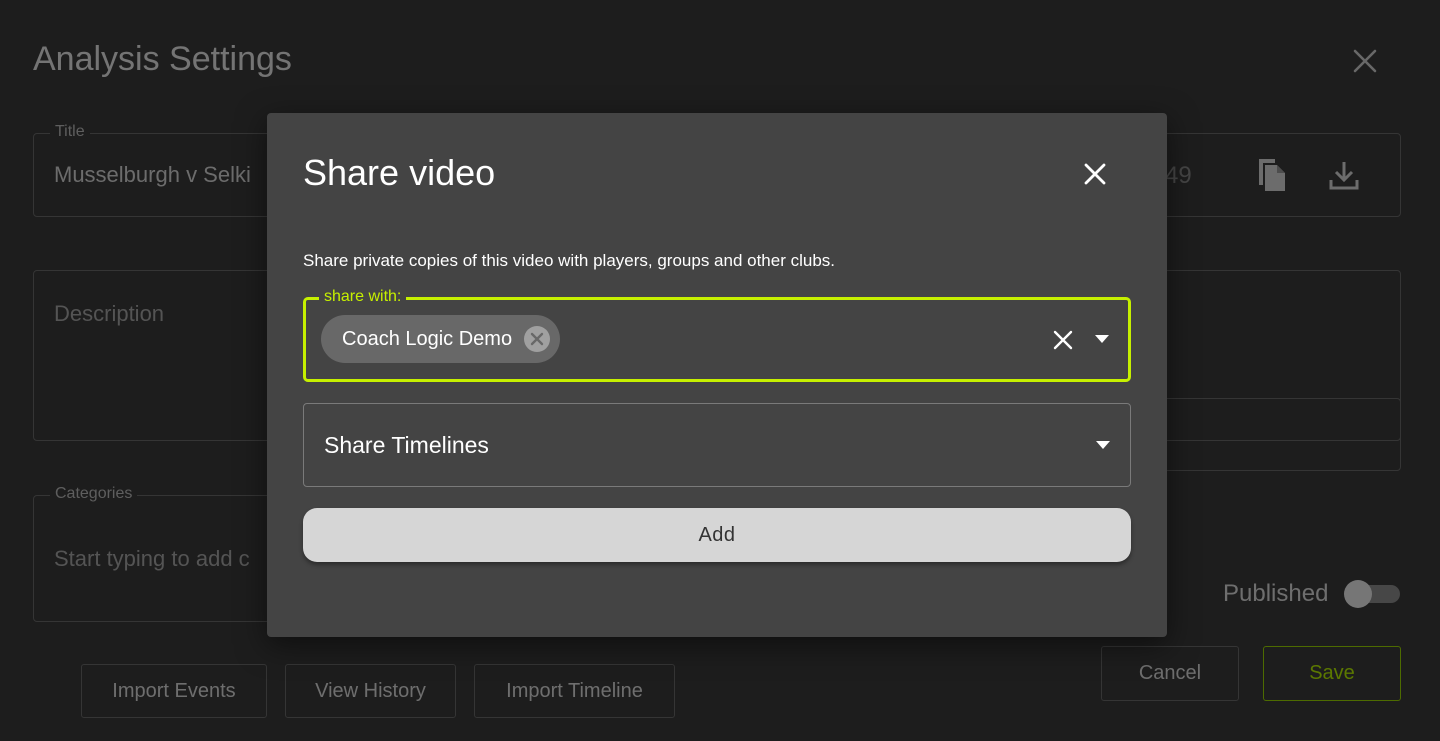  What do you see at coordinates (1178, 175) in the screenshot?
I see `title-char-count: 49` at bounding box center [1178, 175].